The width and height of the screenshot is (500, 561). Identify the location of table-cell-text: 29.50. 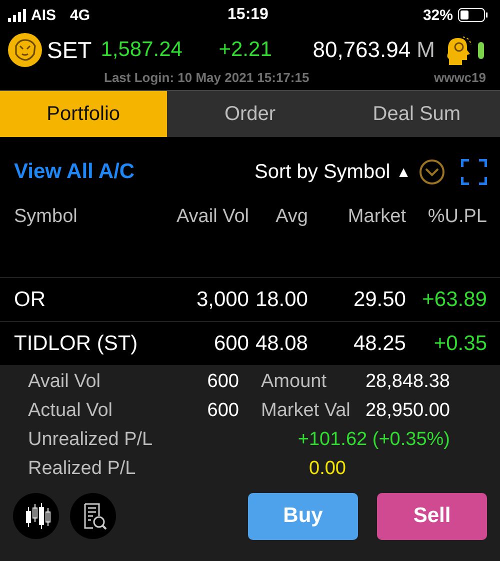
(379, 300).